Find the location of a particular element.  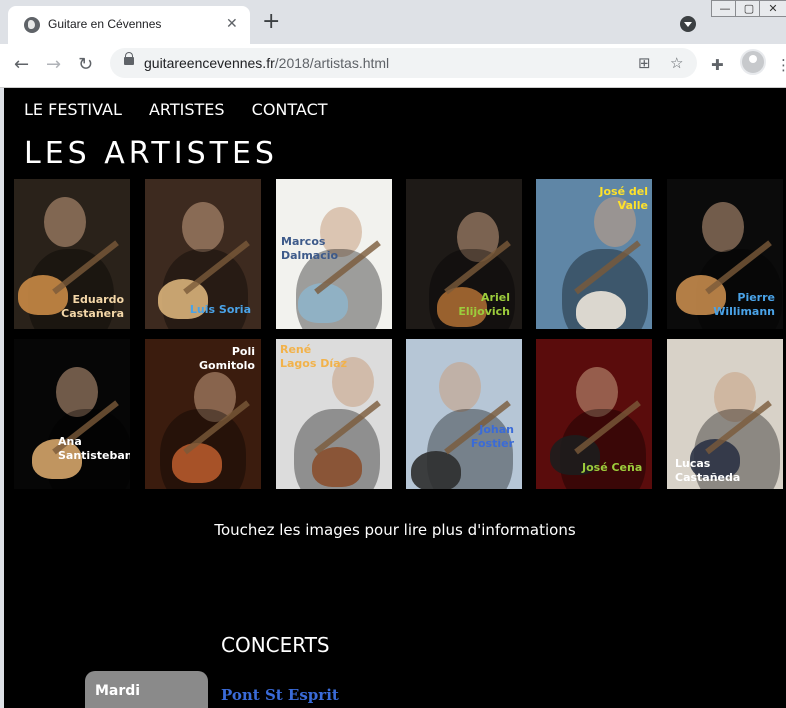

artist-name: Lucas Castañeda is located at coordinates (707, 471).